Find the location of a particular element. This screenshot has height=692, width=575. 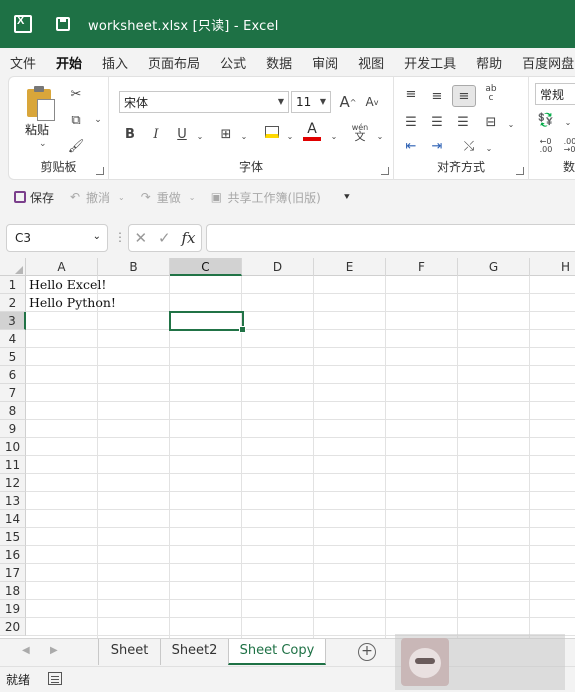

tab-review: 审阅 is located at coordinates (325, 62).